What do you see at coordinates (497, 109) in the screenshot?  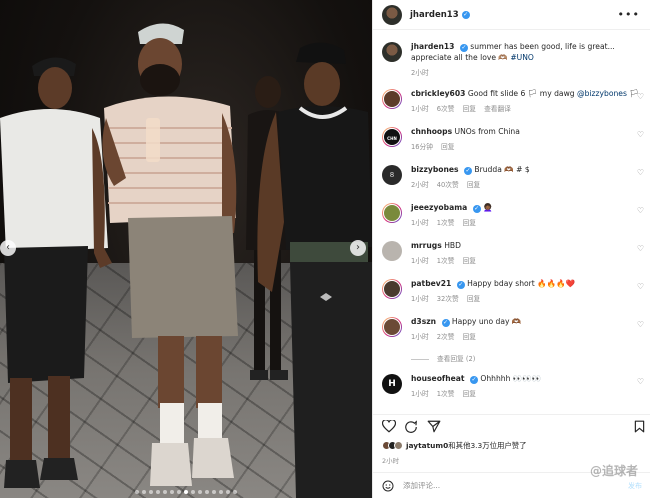 I see `translate-button: 查看翻译` at bounding box center [497, 109].